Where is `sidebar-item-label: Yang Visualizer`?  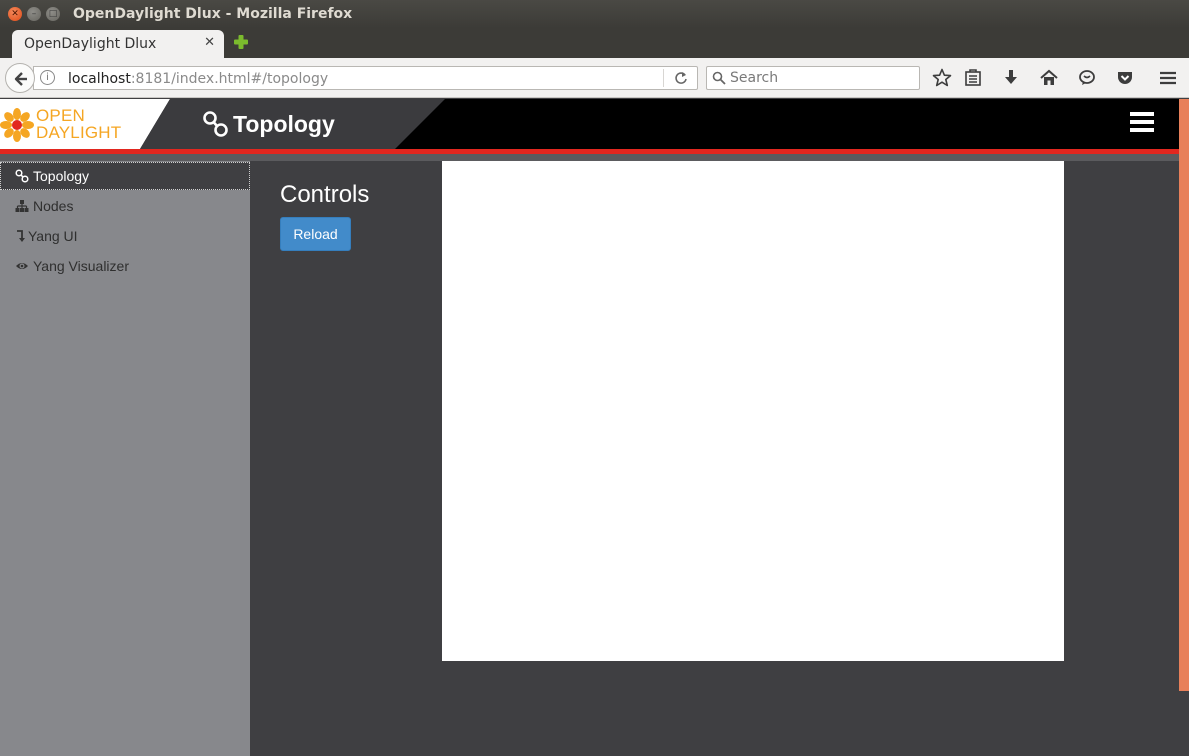
sidebar-item-label: Yang Visualizer is located at coordinates (81, 266).